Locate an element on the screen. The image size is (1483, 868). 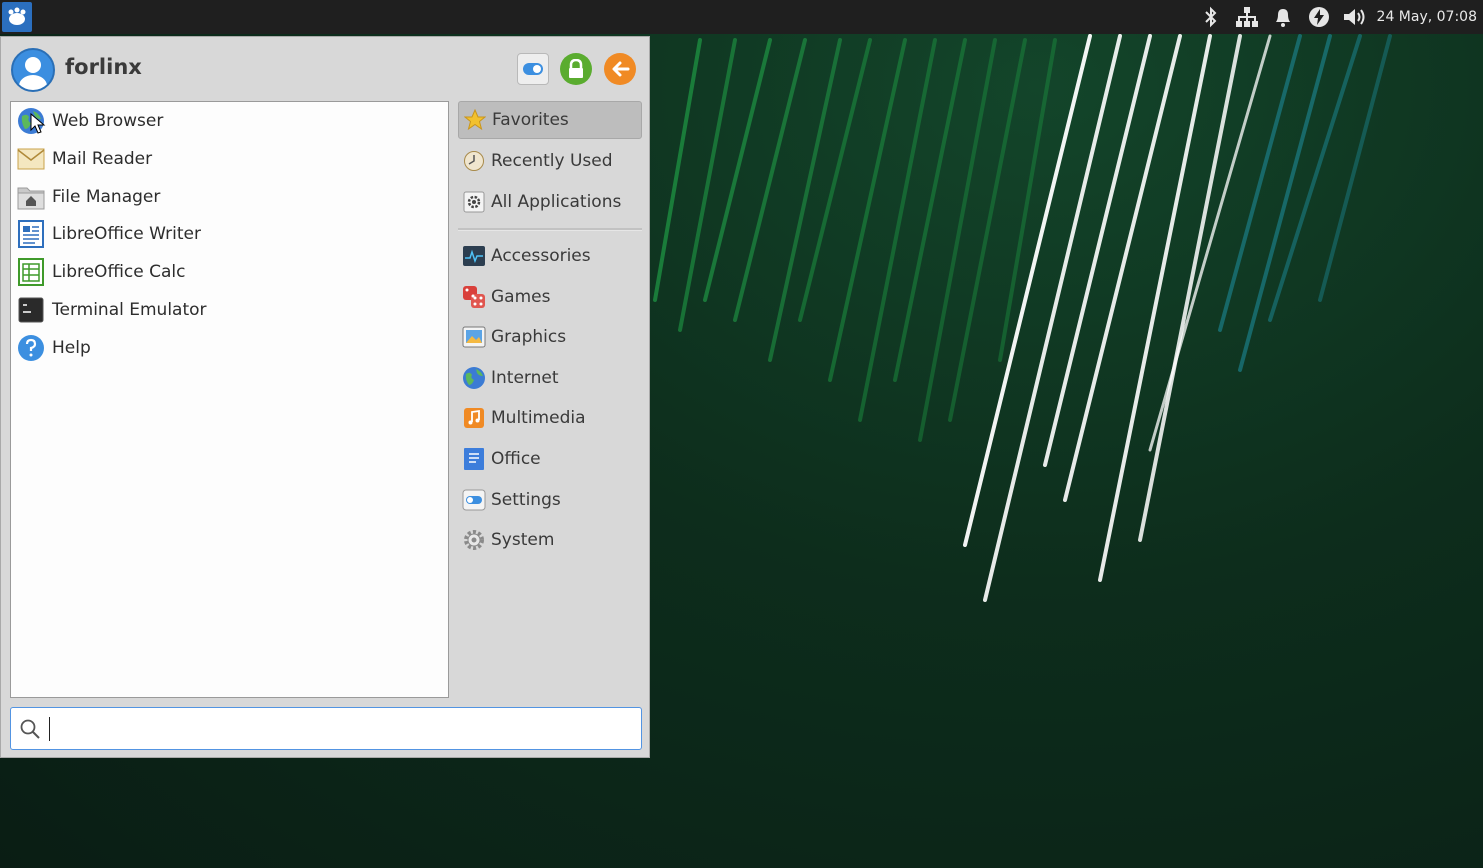
app-label: File Manager is located at coordinates (106, 197).